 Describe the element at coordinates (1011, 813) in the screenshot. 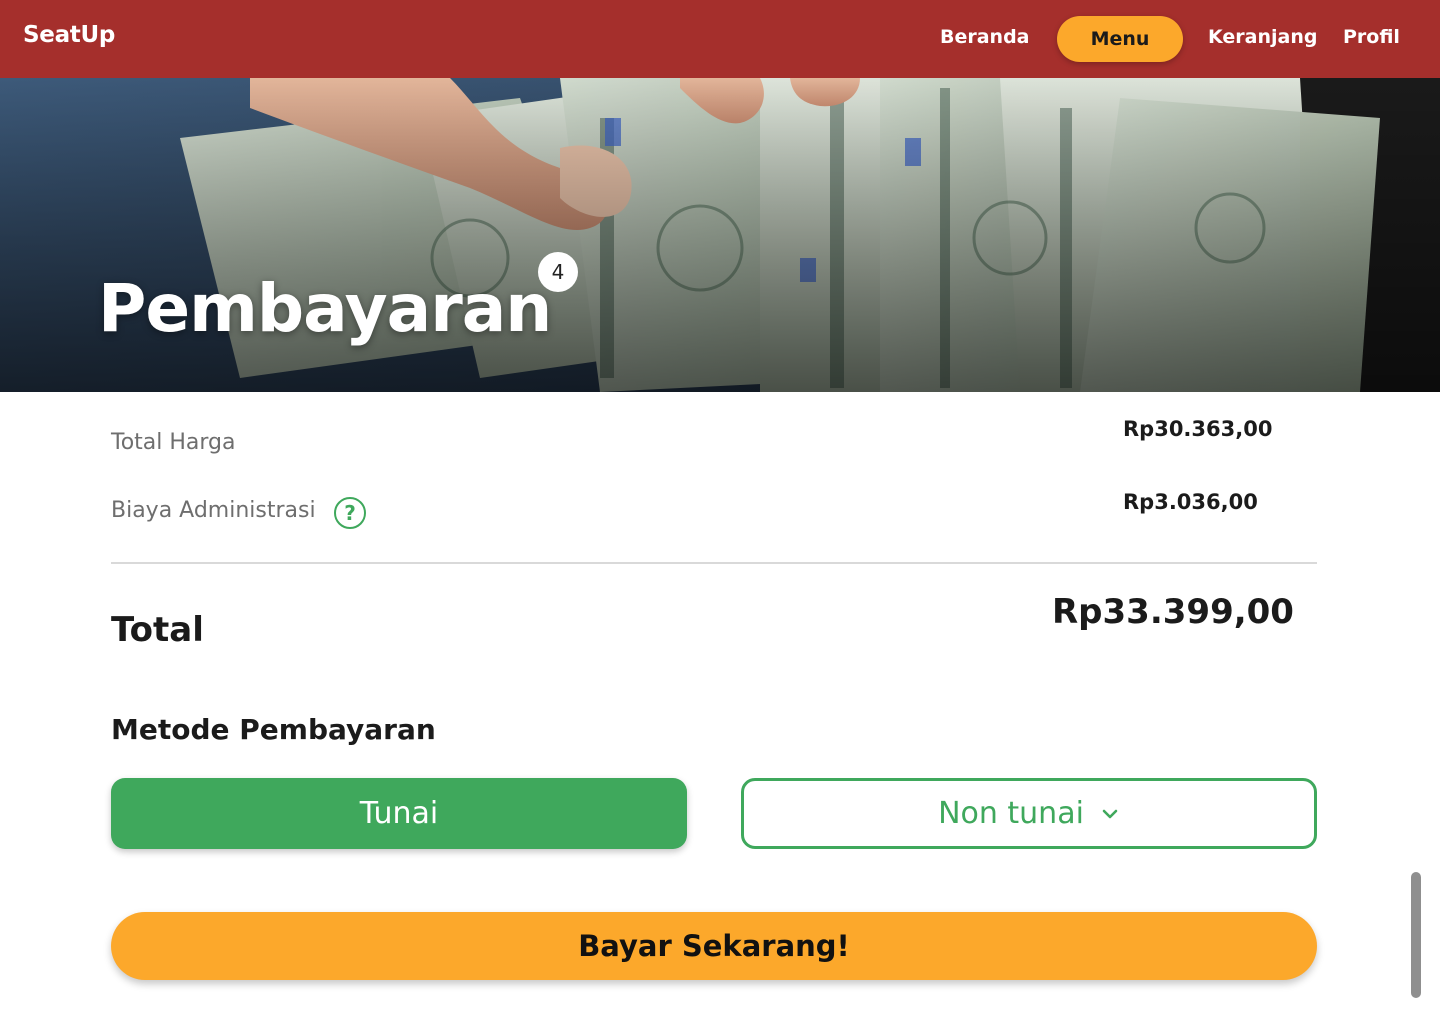

I see `noncash-payment-label: Non tunai` at that location.